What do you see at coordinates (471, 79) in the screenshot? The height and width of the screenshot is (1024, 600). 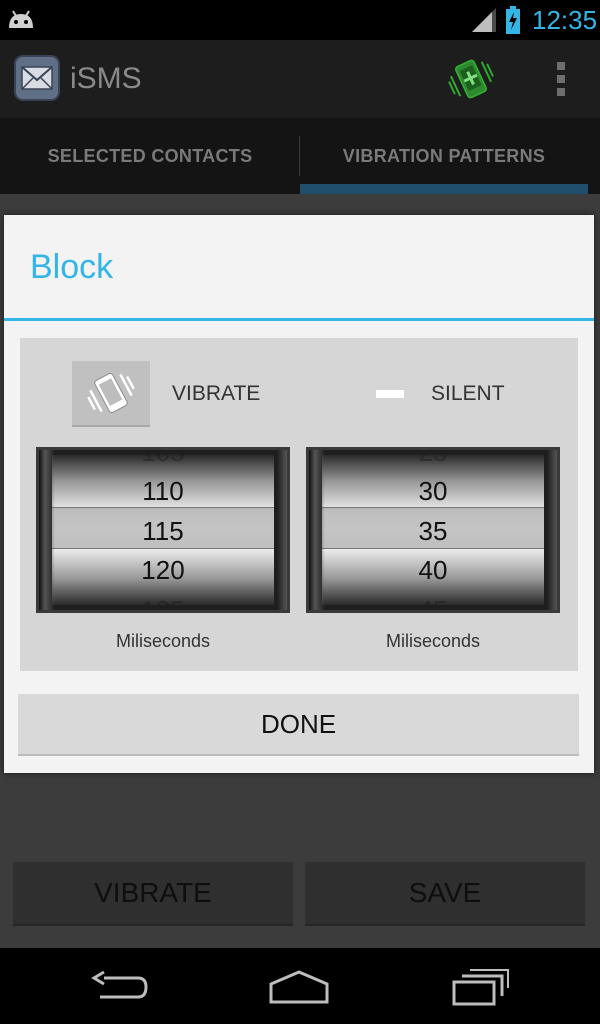 I see `add-vibration-icon` at bounding box center [471, 79].